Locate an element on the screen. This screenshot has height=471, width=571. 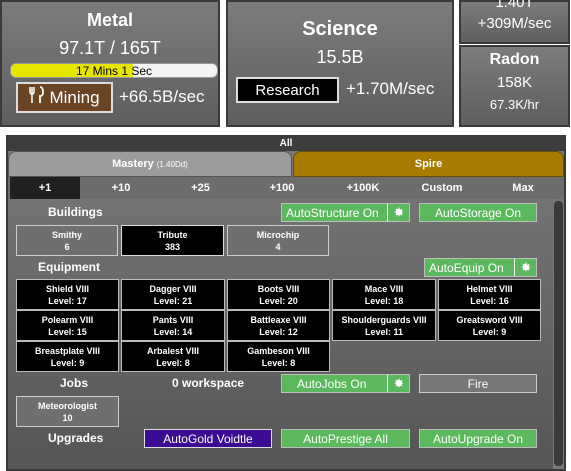
amount-100-button: +100 is located at coordinates (282, 188).